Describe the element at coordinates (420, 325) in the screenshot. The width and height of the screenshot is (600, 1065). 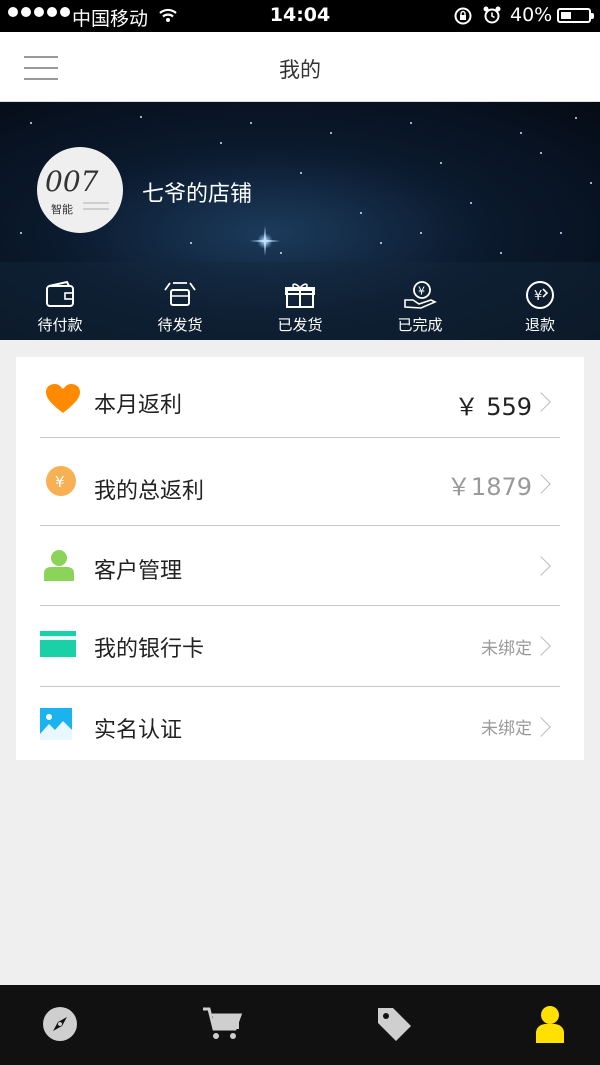
I see `order-label: 已完成` at that location.